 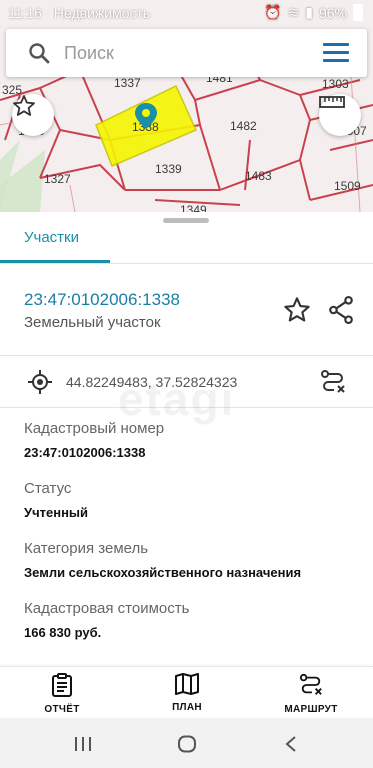 I want to click on home-icon, so click(x=187, y=744).